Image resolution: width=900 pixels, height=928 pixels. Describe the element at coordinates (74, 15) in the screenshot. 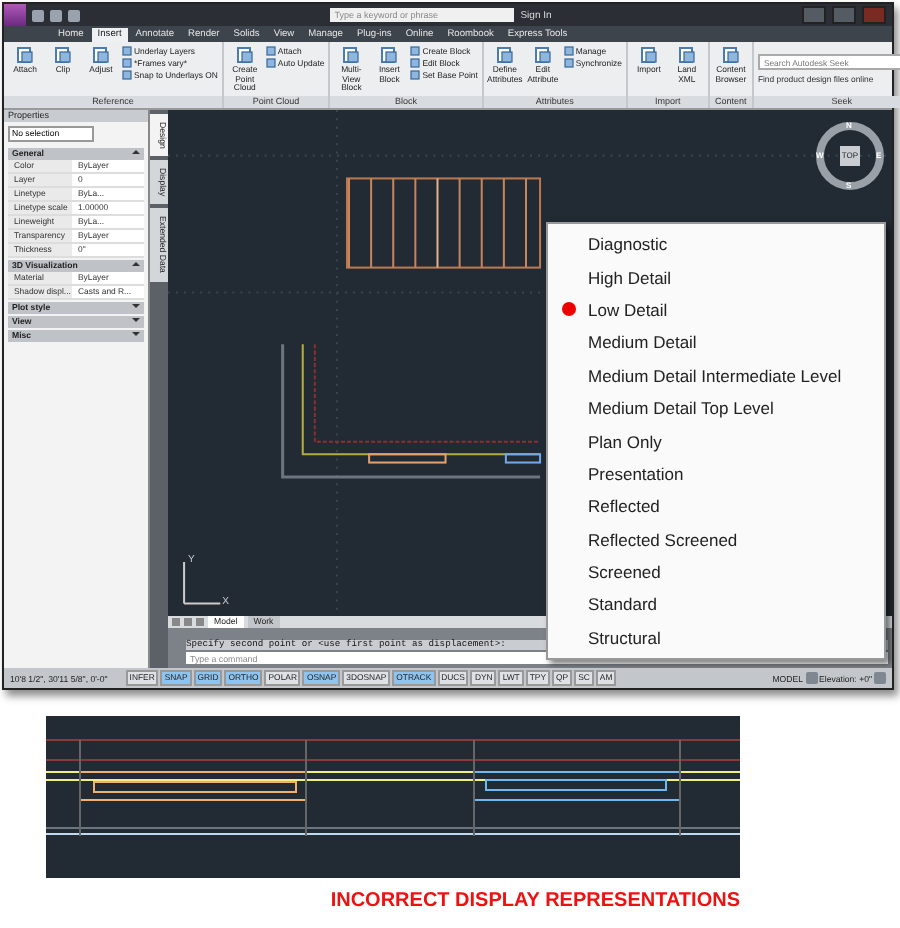

I see `save-icon` at that location.